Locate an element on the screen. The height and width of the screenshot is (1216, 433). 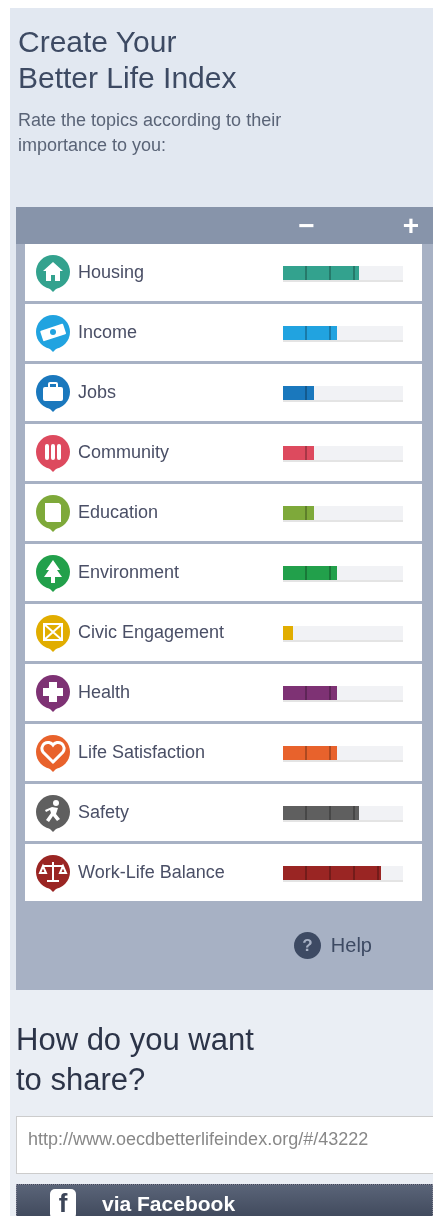
topic-row: Income is located at coordinates (223, 332).